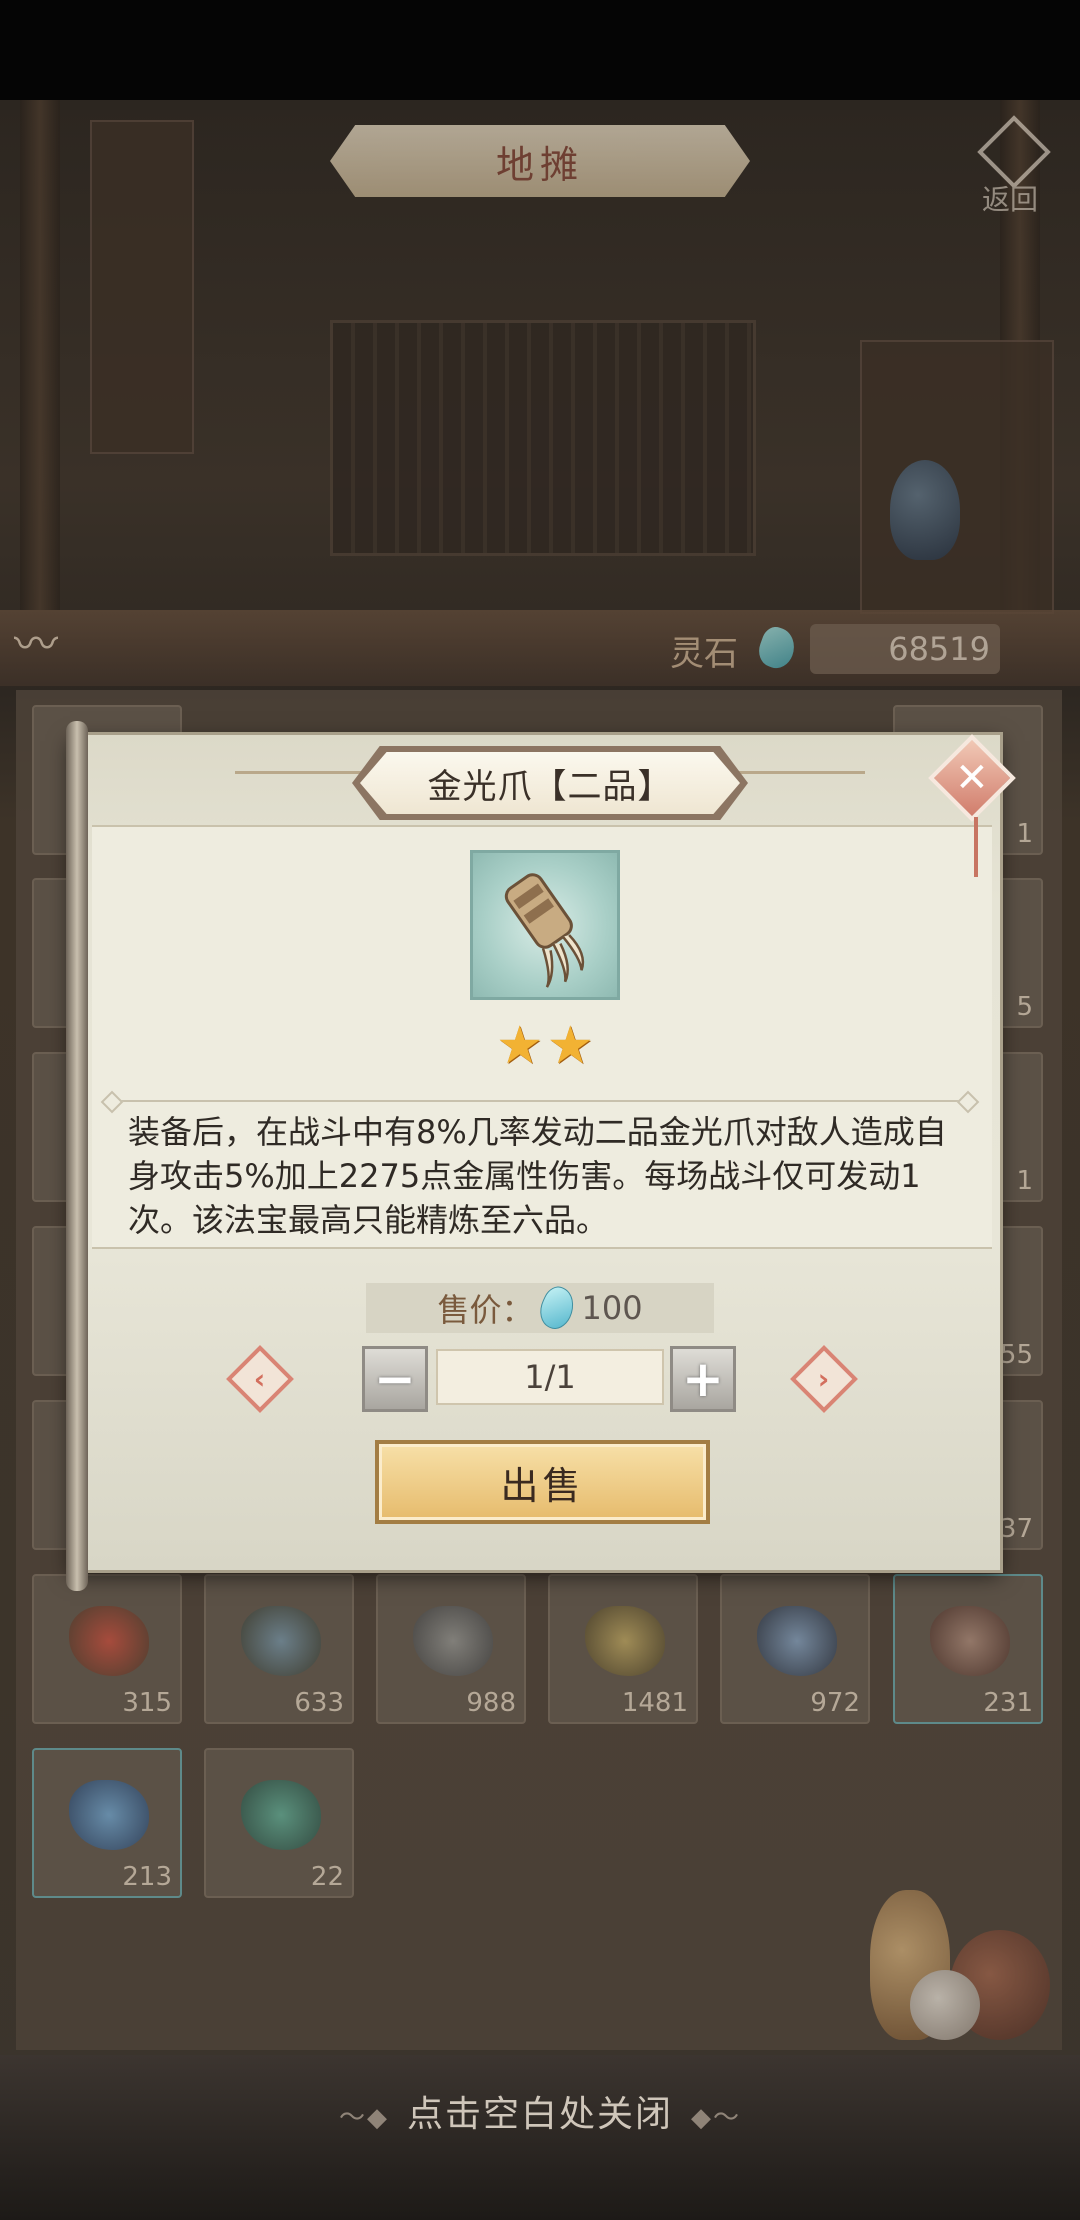 This screenshot has height=2220, width=1080. What do you see at coordinates (545, 1046) in the screenshot?
I see `rarity-stars: ★ ★` at bounding box center [545, 1046].